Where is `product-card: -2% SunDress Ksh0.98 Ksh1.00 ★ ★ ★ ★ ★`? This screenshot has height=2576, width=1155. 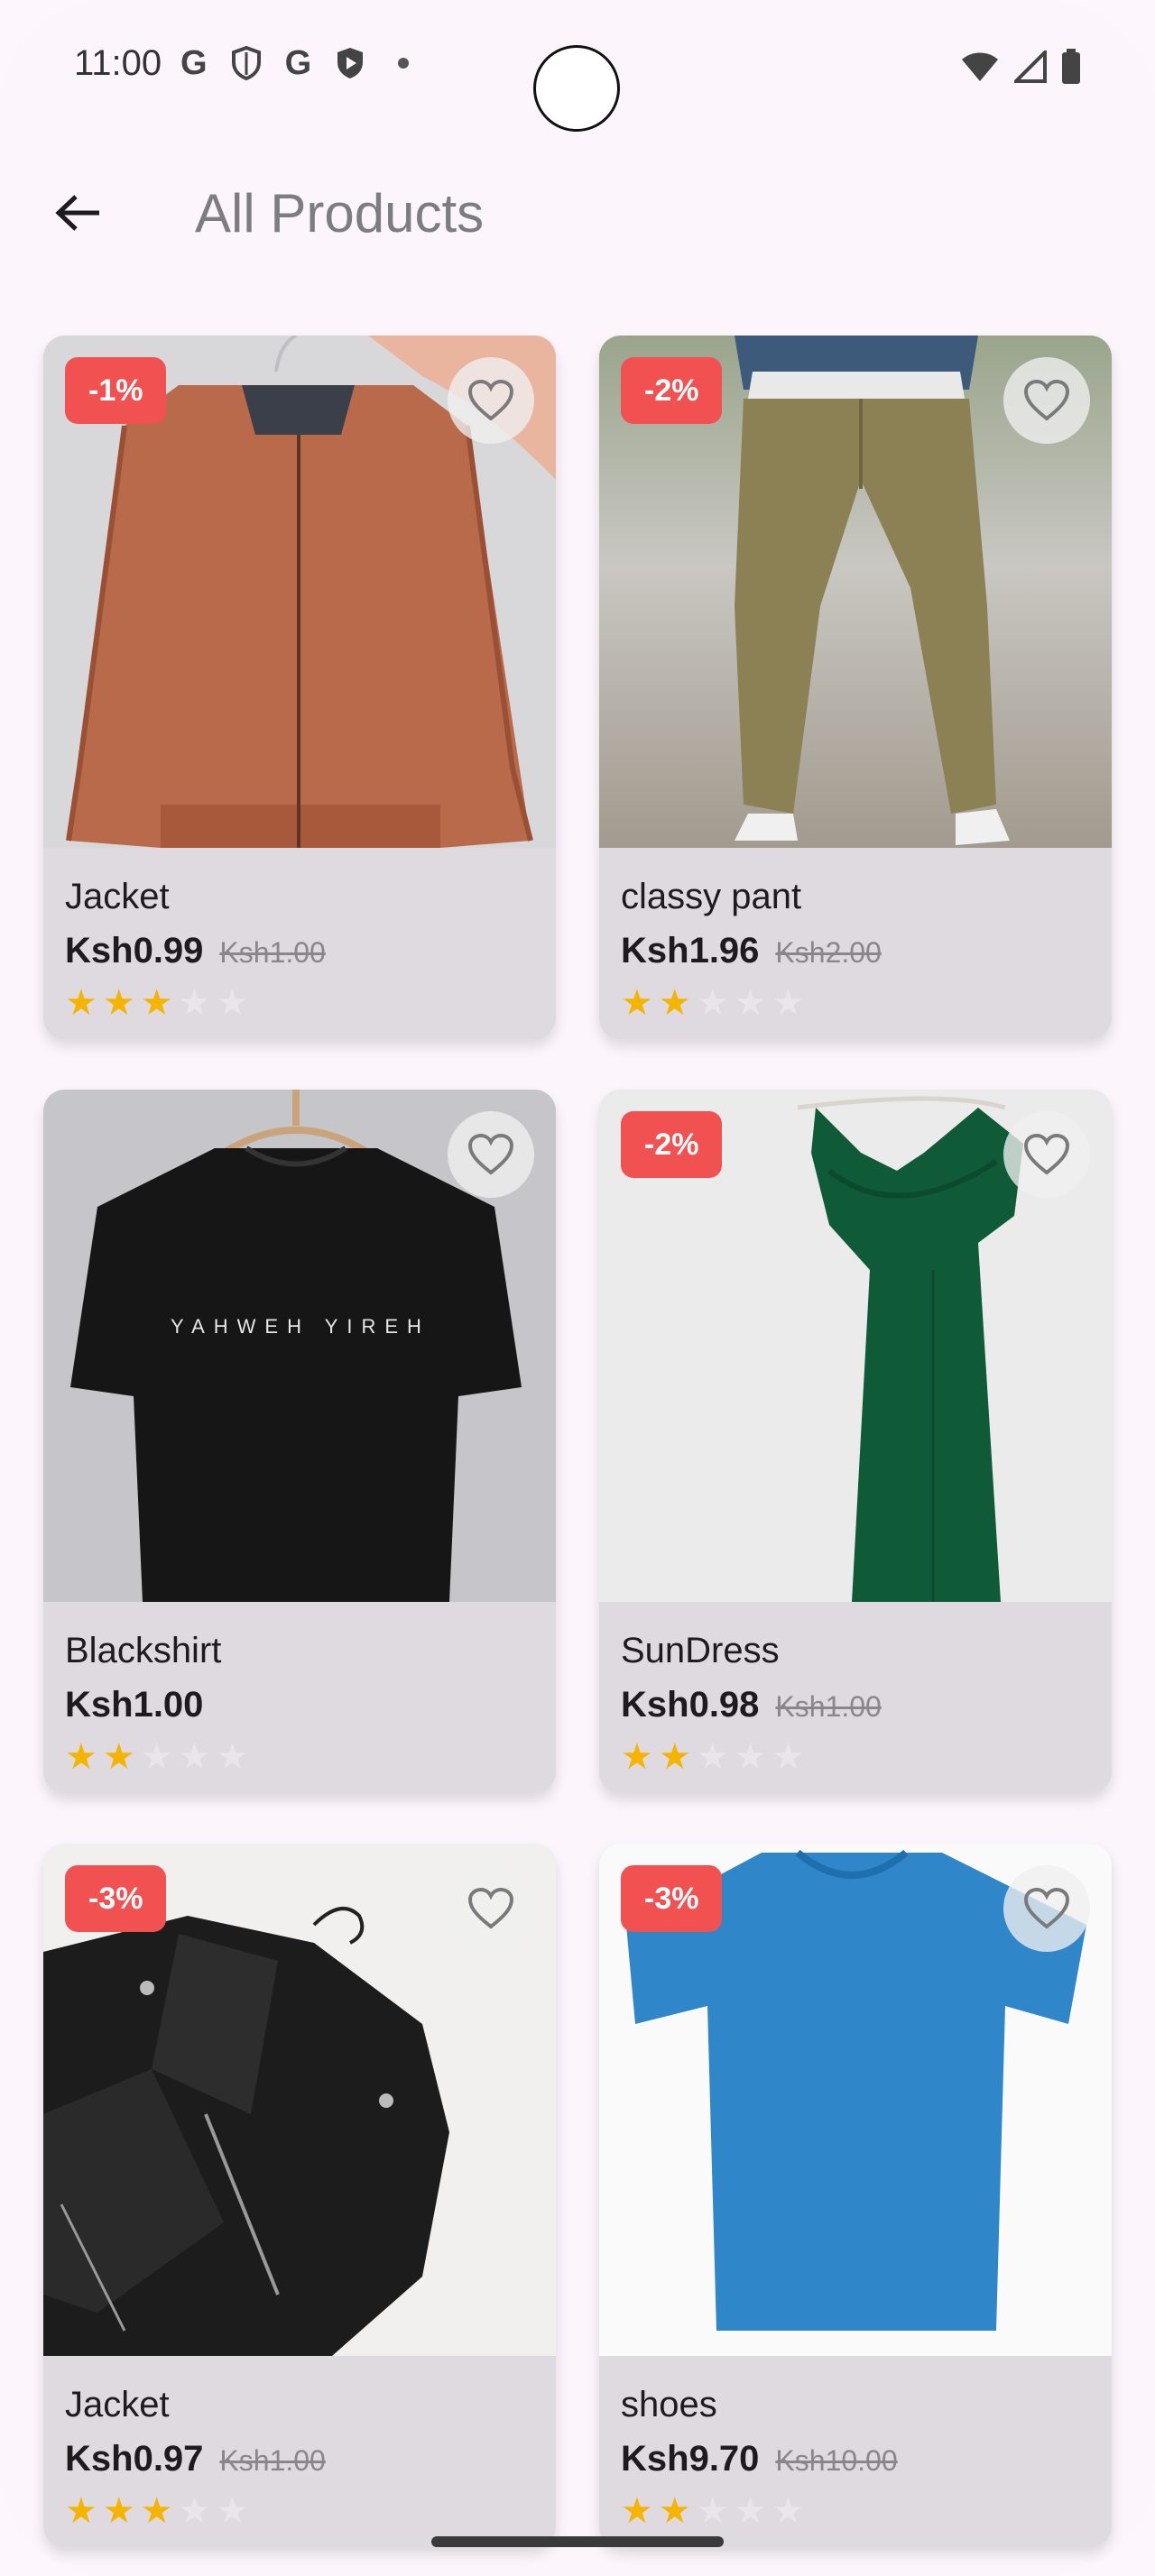 product-card: -2% SunDress Ksh0.98 Ksh1.00 ★ ★ ★ ★ ★ is located at coordinates (855, 1441).